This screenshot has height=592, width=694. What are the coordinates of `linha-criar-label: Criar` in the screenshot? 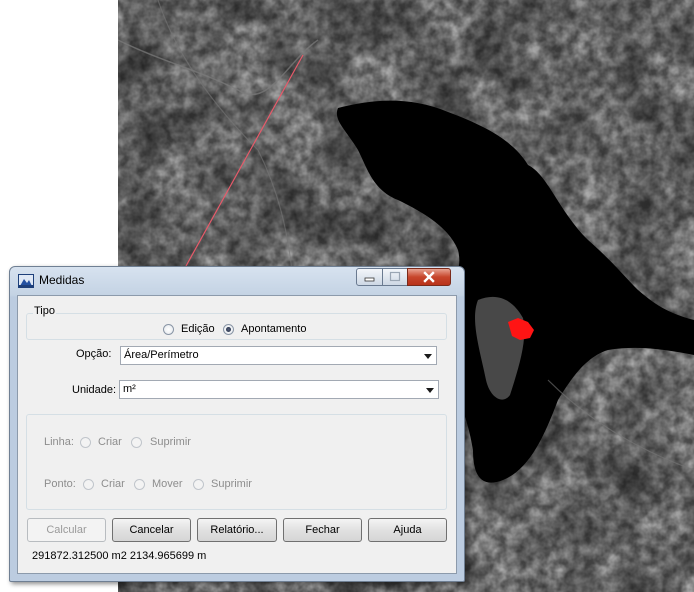 It's located at (110, 442).